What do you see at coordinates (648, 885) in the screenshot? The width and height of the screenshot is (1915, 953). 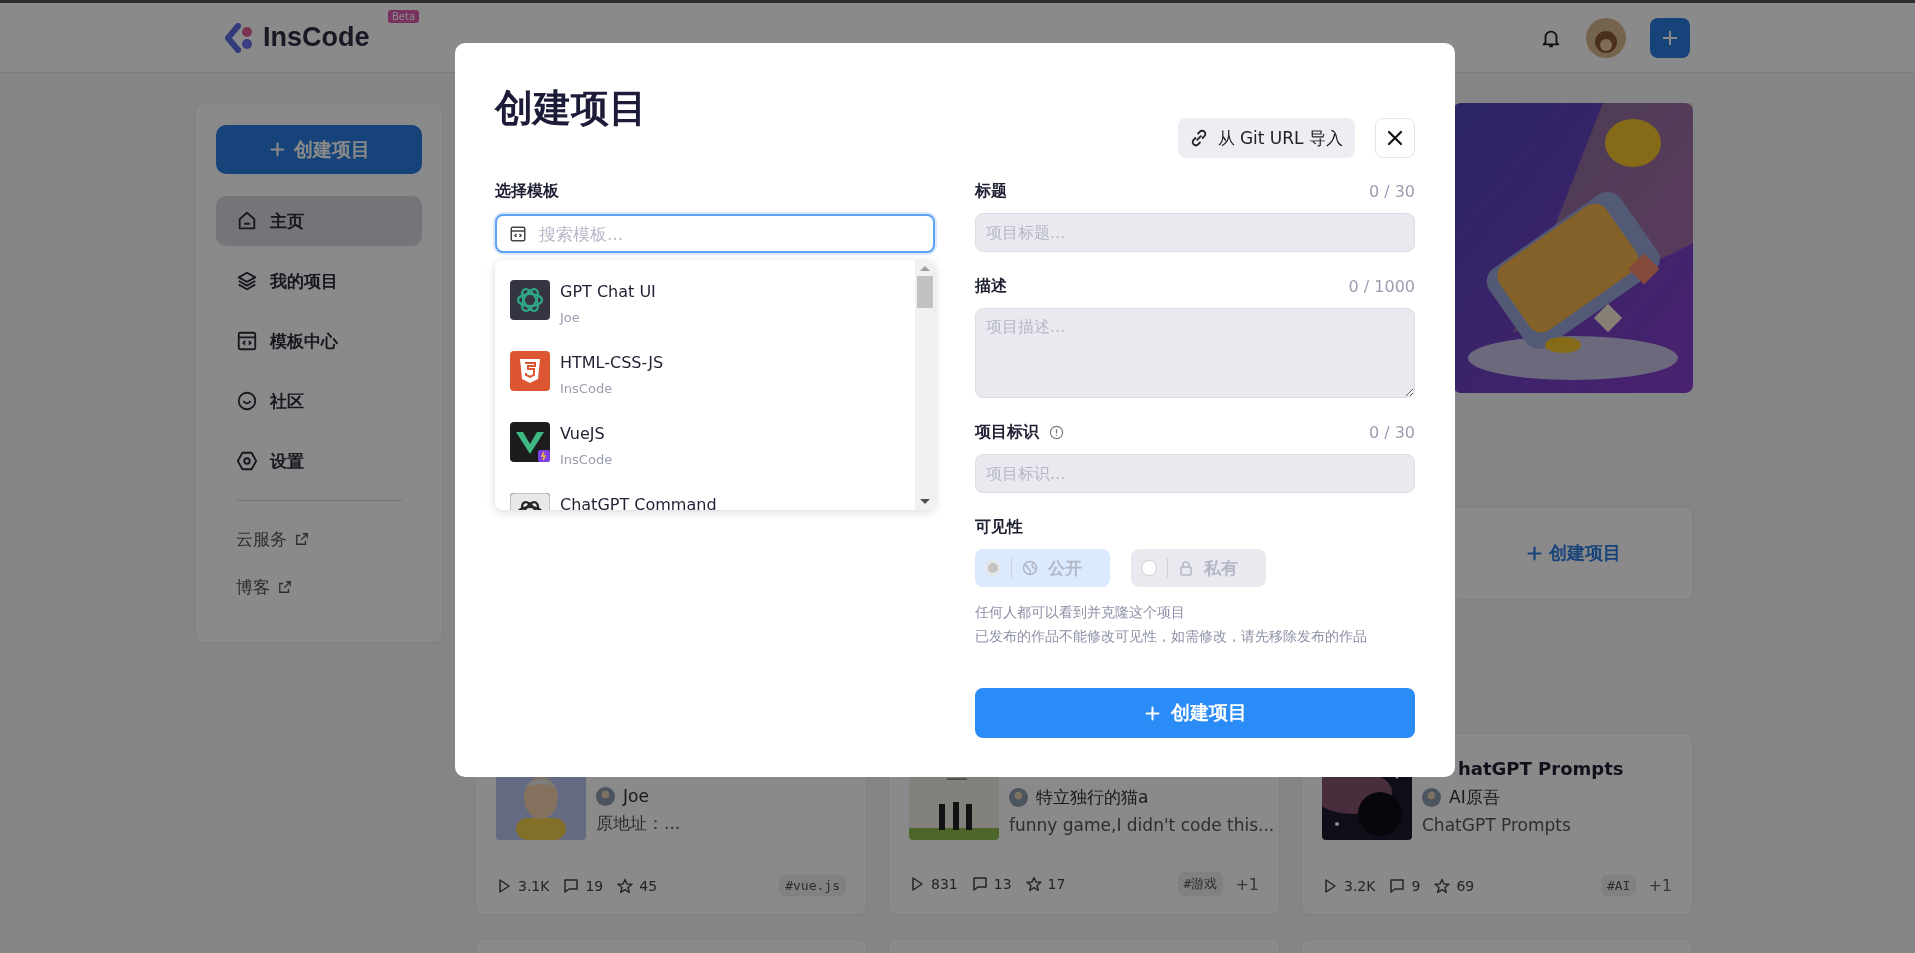 I see `star-count: 45` at bounding box center [648, 885].